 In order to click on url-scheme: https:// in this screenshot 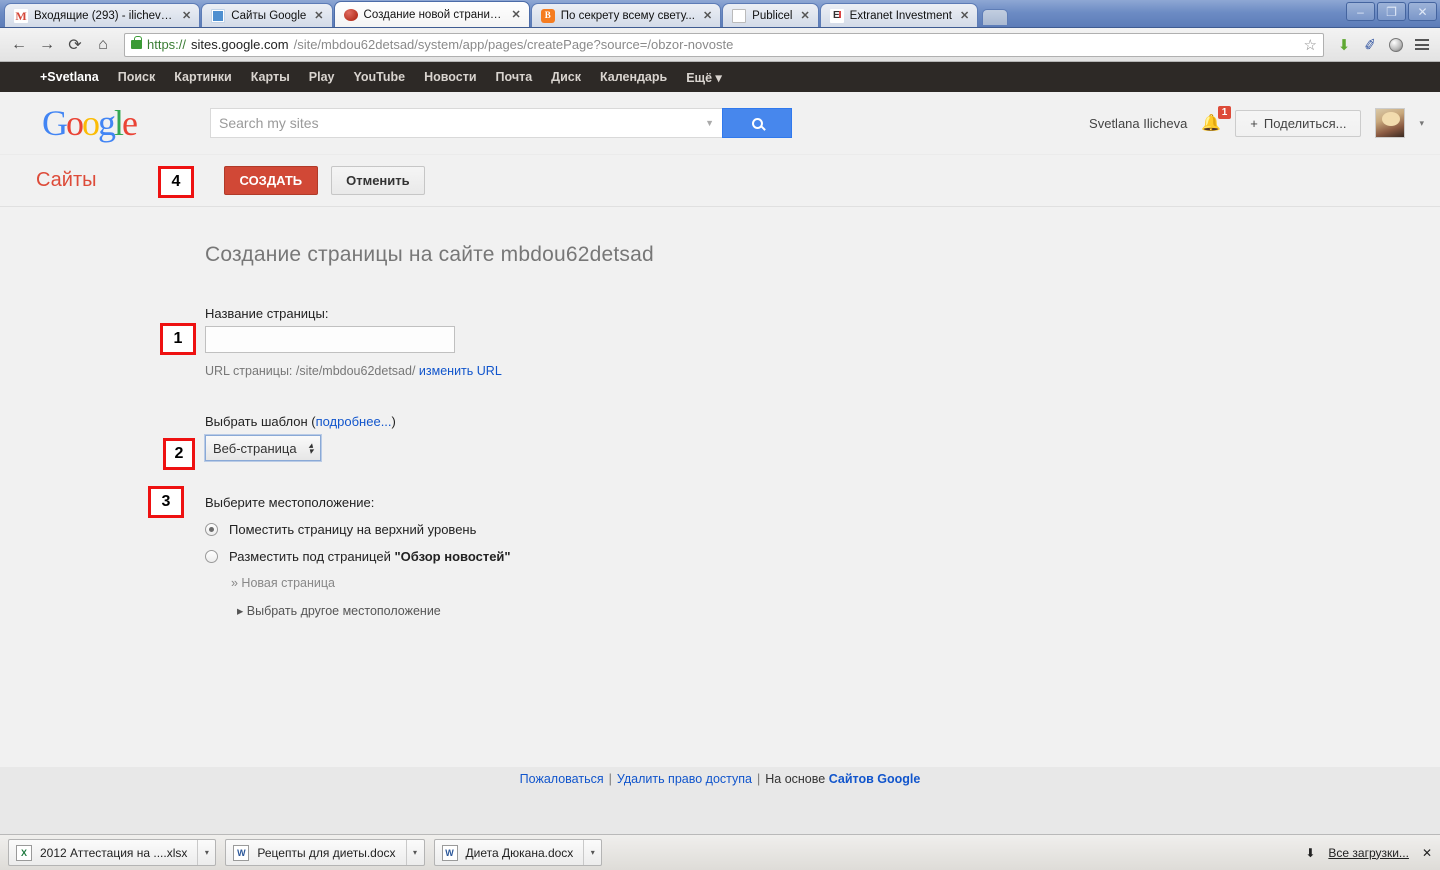, I will do `click(167, 44)`.